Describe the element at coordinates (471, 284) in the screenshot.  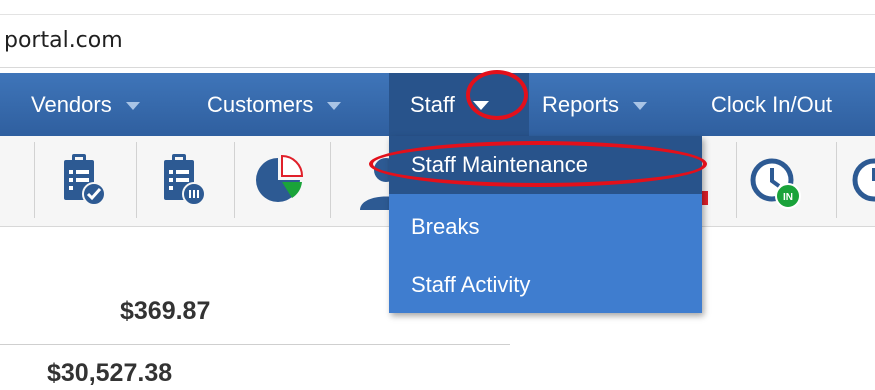
I see `menu-item-staff-activity-label: Staff Activity` at that location.